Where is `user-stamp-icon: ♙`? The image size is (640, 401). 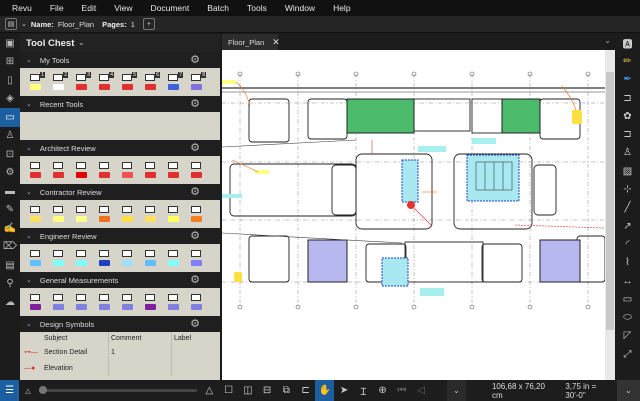 user-stamp-icon: ♙ is located at coordinates (10, 136).